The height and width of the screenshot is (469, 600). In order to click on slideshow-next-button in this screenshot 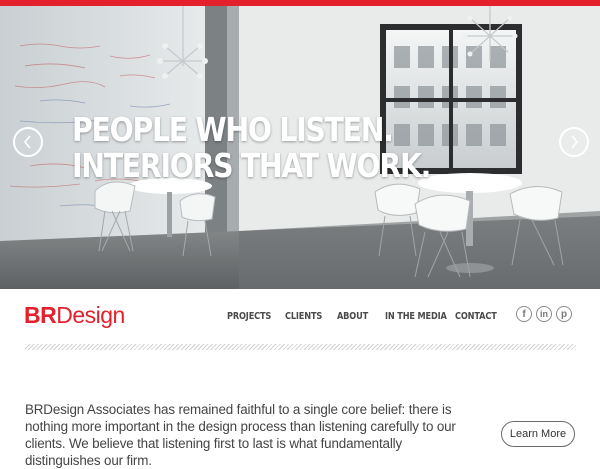, I will do `click(574, 142)`.